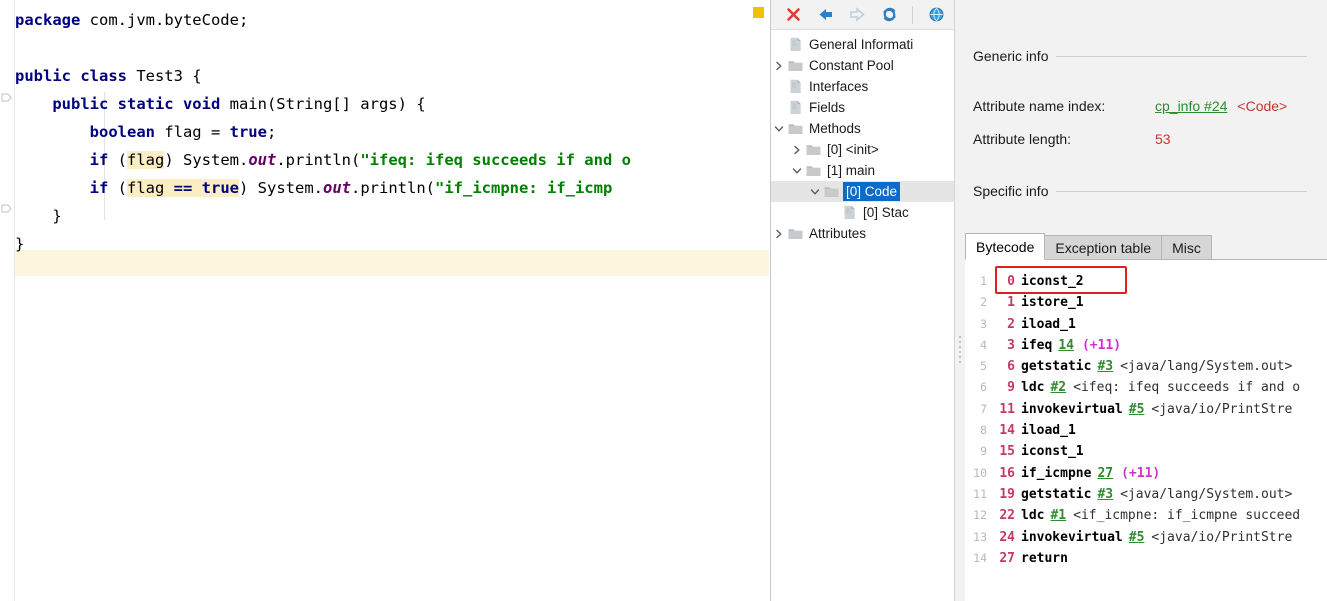 The width and height of the screenshot is (1327, 601). I want to click on code-token: }, so click(20, 244).